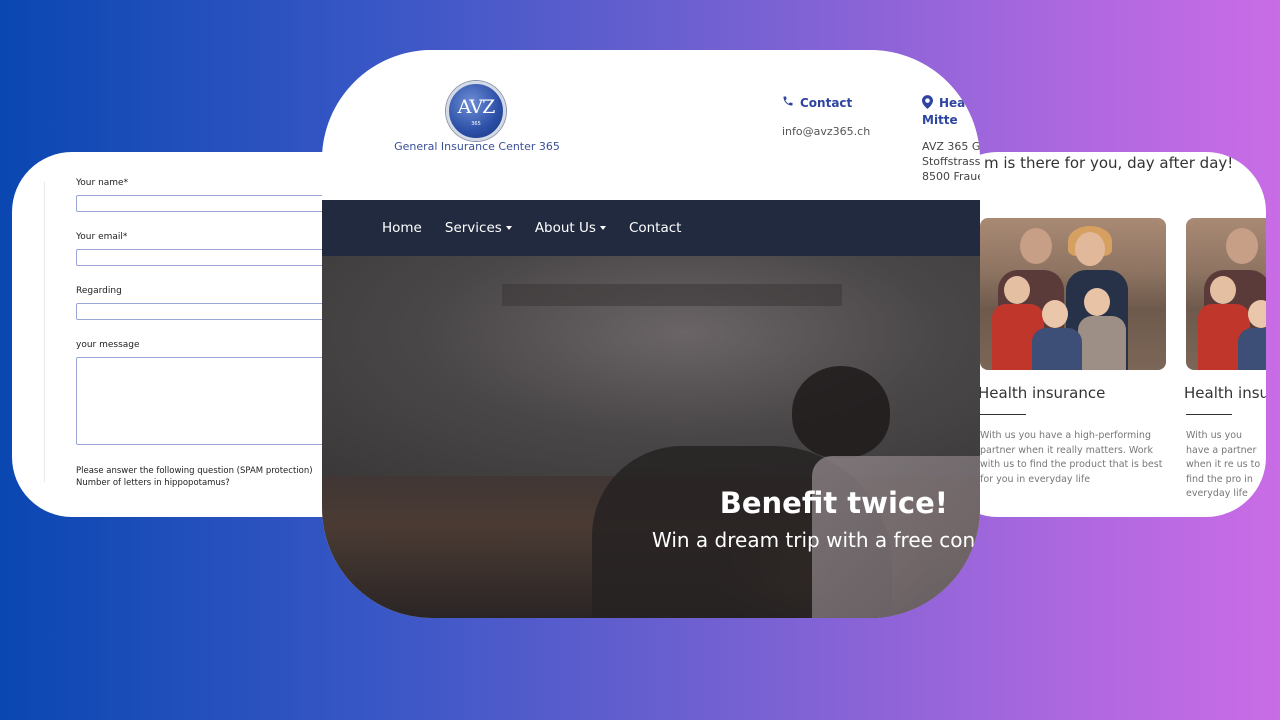 The height and width of the screenshot is (720, 1280). What do you see at coordinates (940, 120) in the screenshot?
I see `hq-heading-line2: Mitte` at bounding box center [940, 120].